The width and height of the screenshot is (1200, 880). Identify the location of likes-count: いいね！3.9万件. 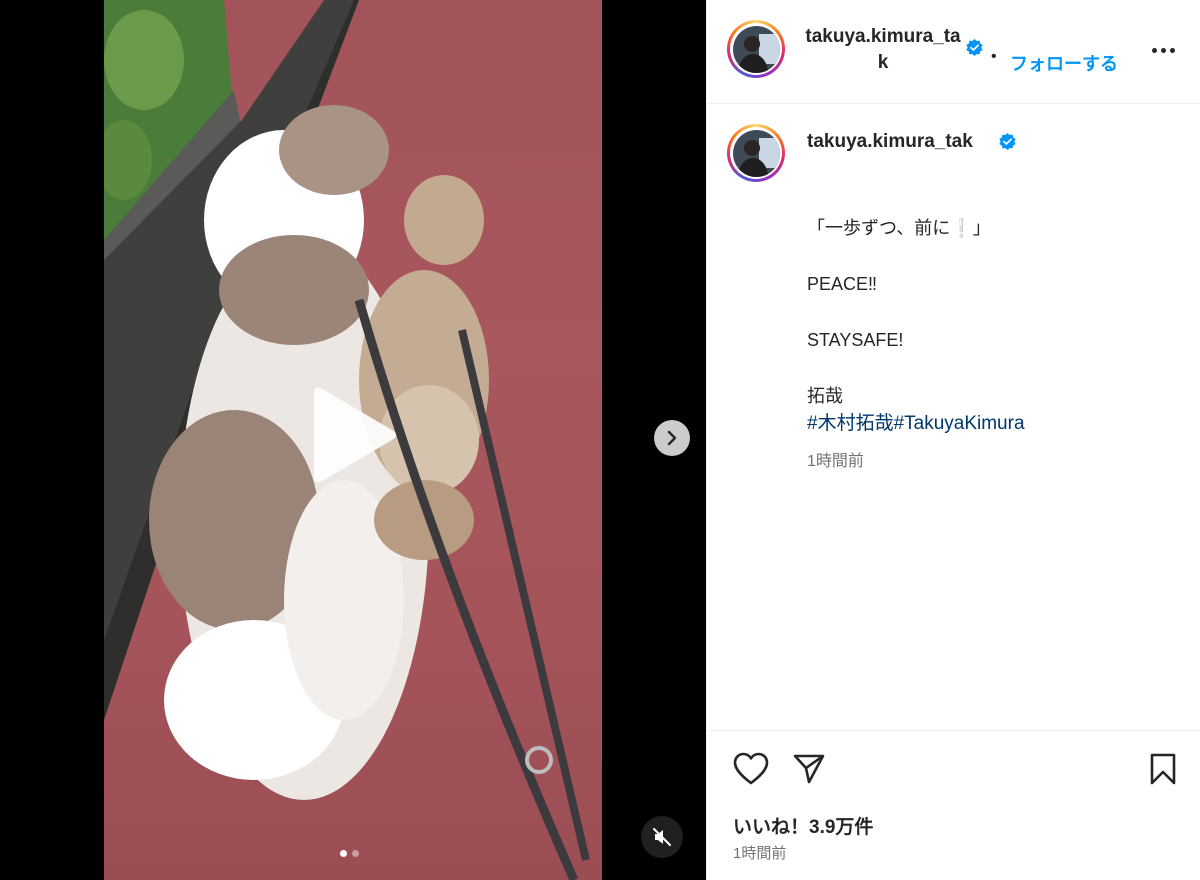
(803, 825).